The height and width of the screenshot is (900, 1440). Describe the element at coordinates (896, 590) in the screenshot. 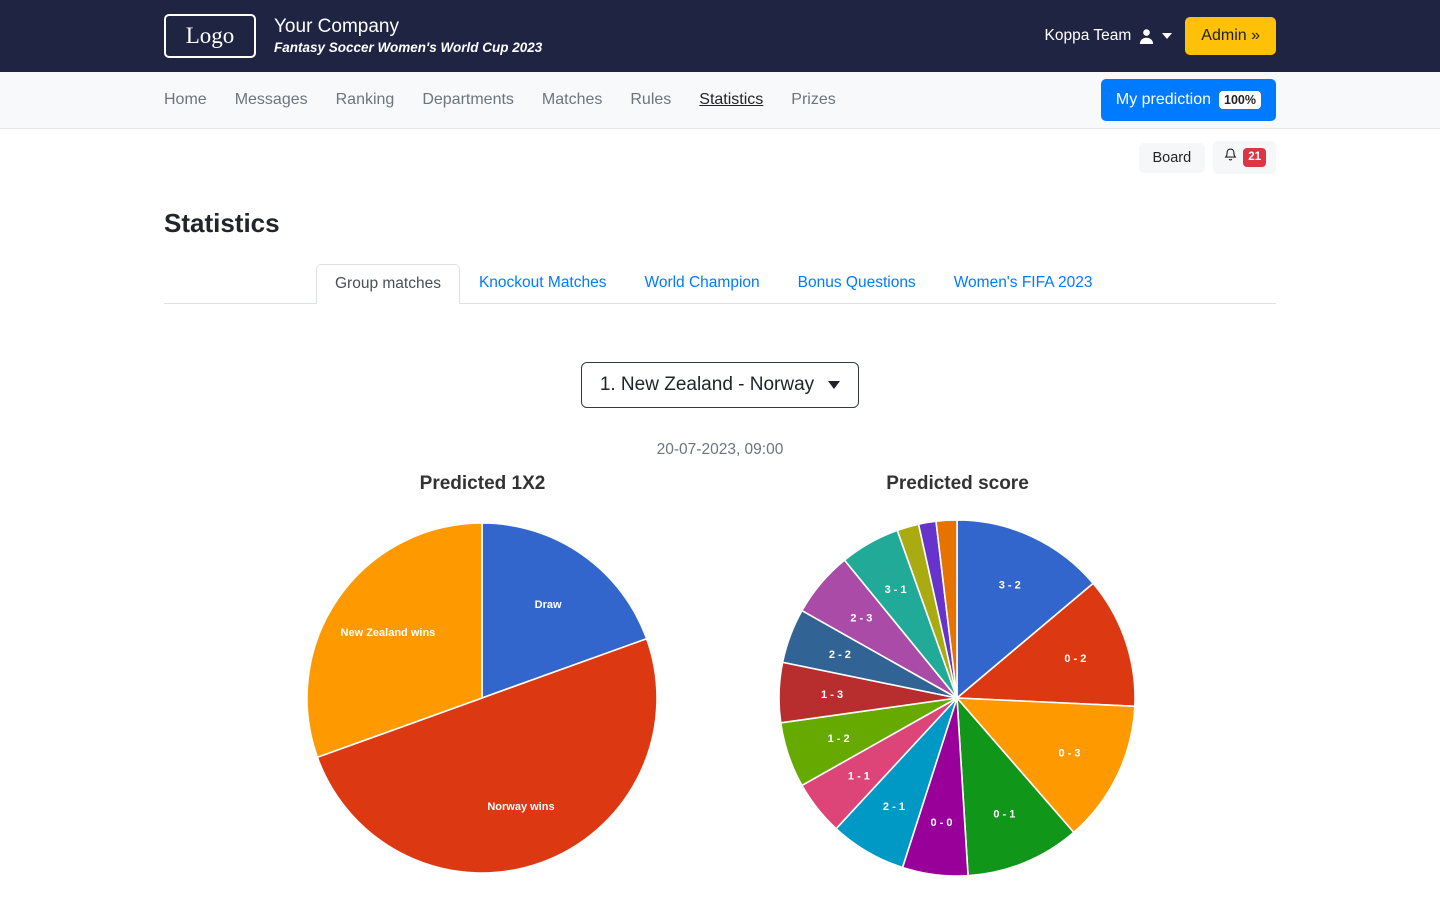

I see `pie-slice-label: 3 - 1` at that location.